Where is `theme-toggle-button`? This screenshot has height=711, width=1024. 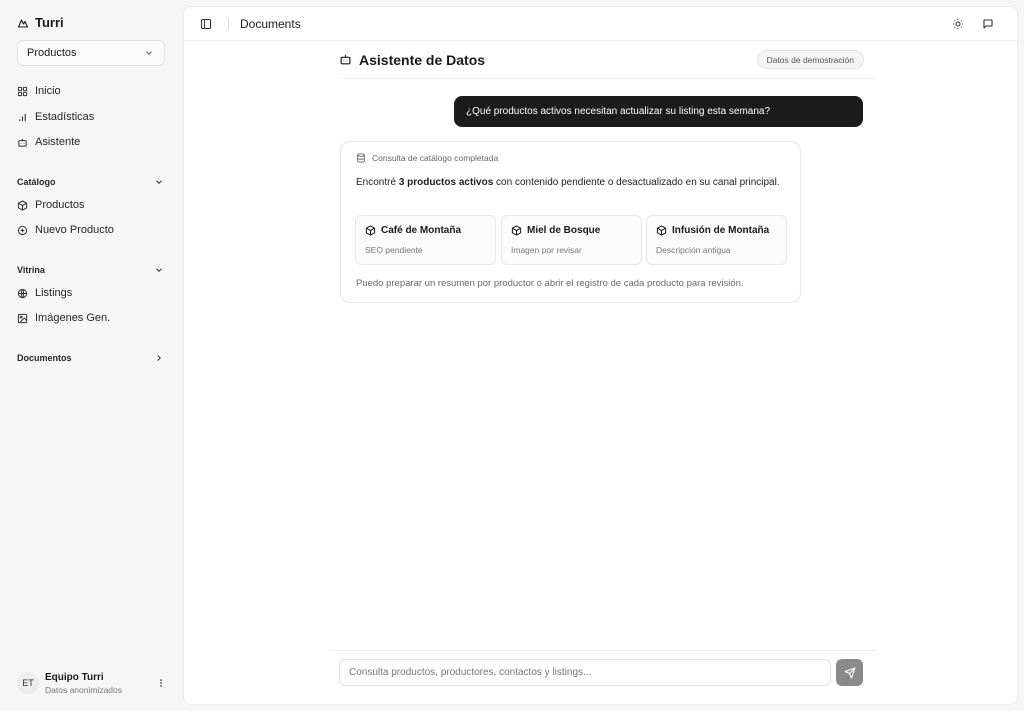 theme-toggle-button is located at coordinates (958, 24).